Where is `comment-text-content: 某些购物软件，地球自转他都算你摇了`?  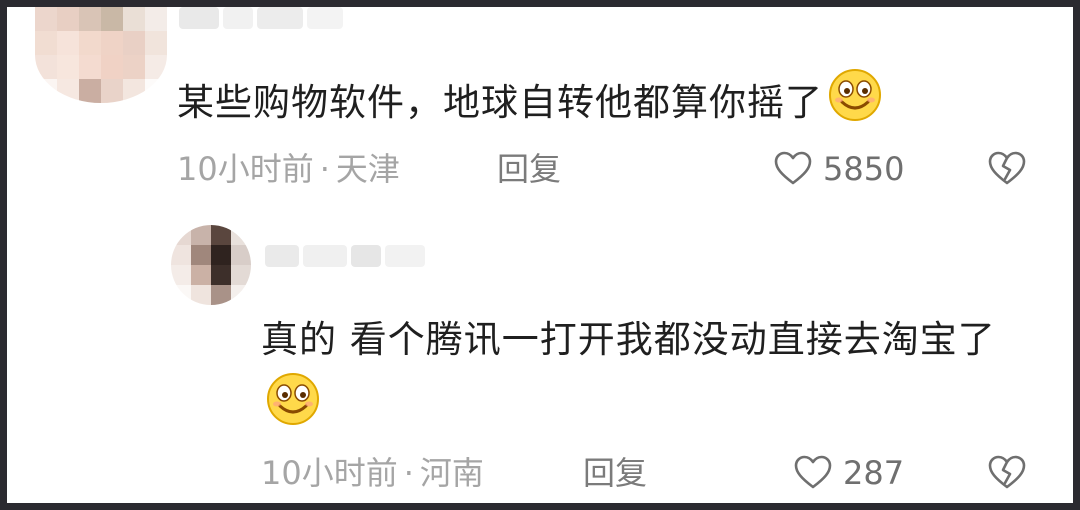
comment-text-content: 某些购物软件，地球自转他都算你摇了 is located at coordinates (500, 102).